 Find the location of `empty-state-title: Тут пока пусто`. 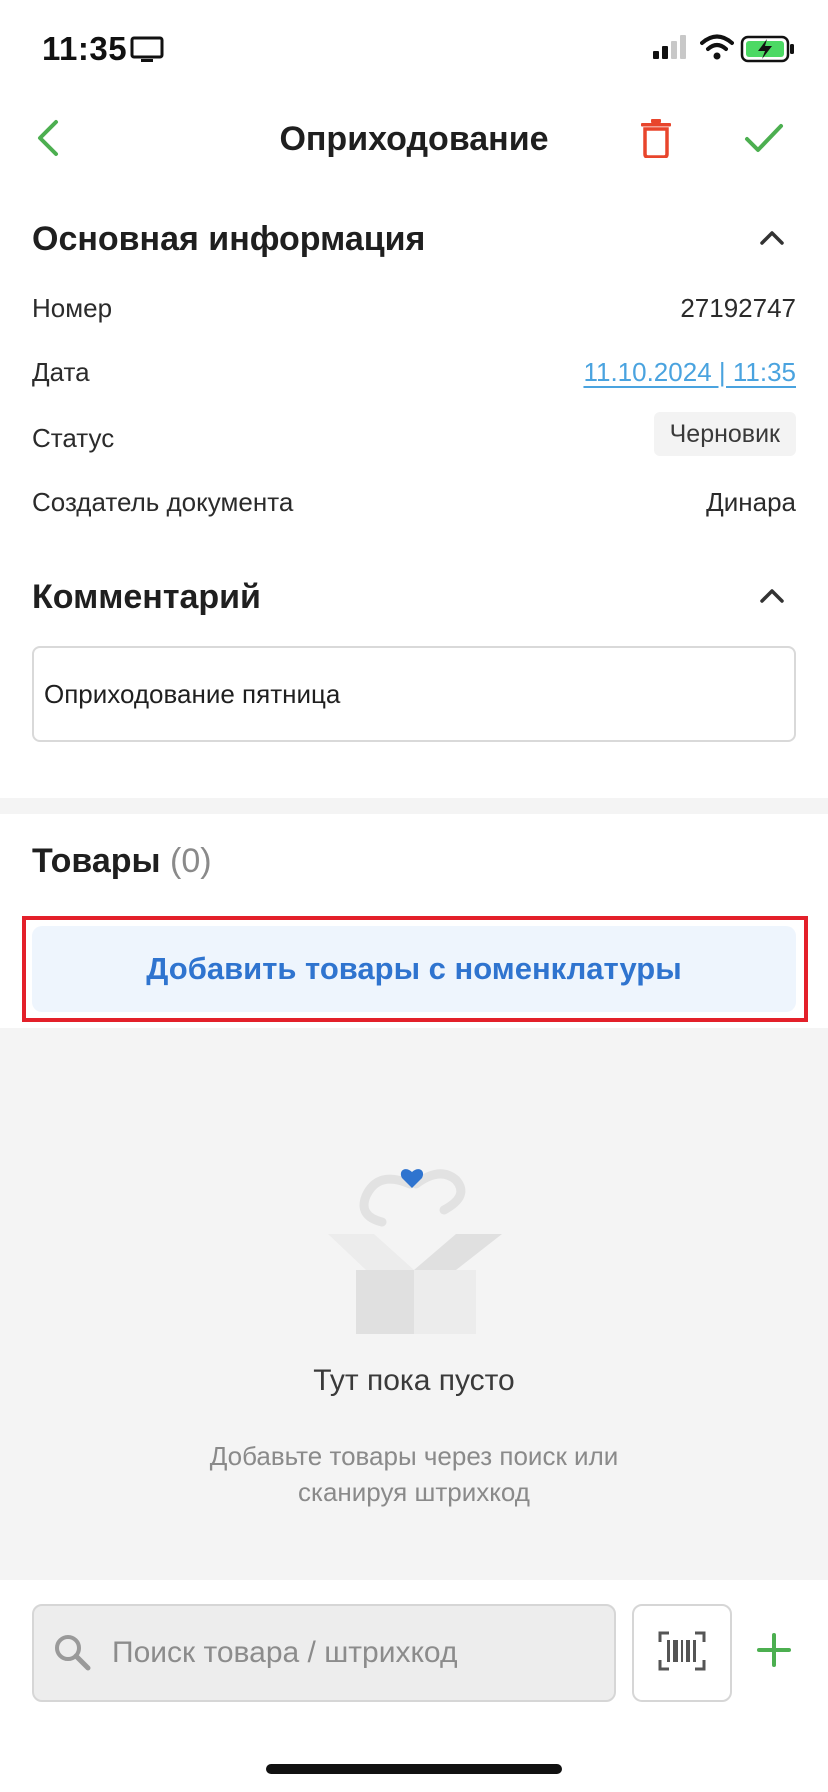

empty-state-title: Тут пока пусто is located at coordinates (414, 1380).